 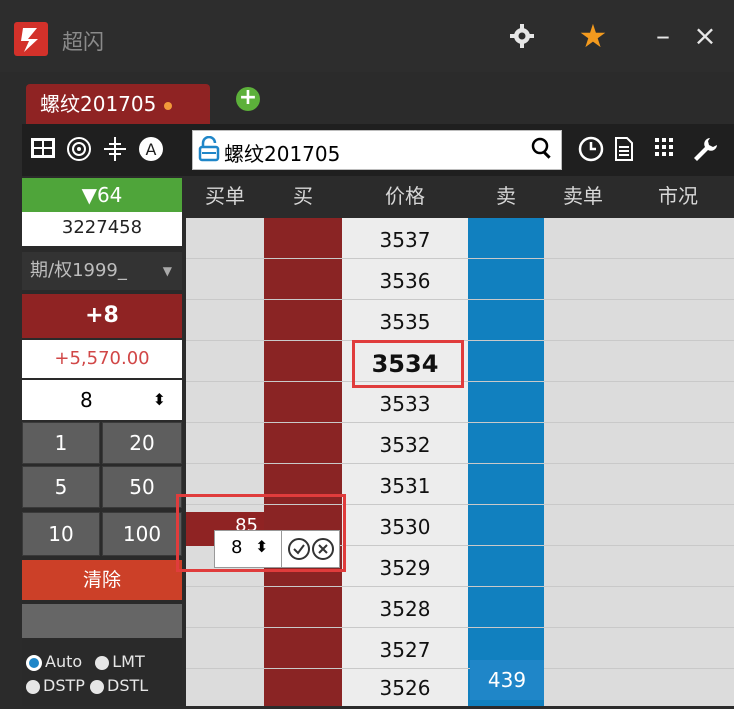 What do you see at coordinates (405, 650) in the screenshot?
I see `price-cell: 3527` at bounding box center [405, 650].